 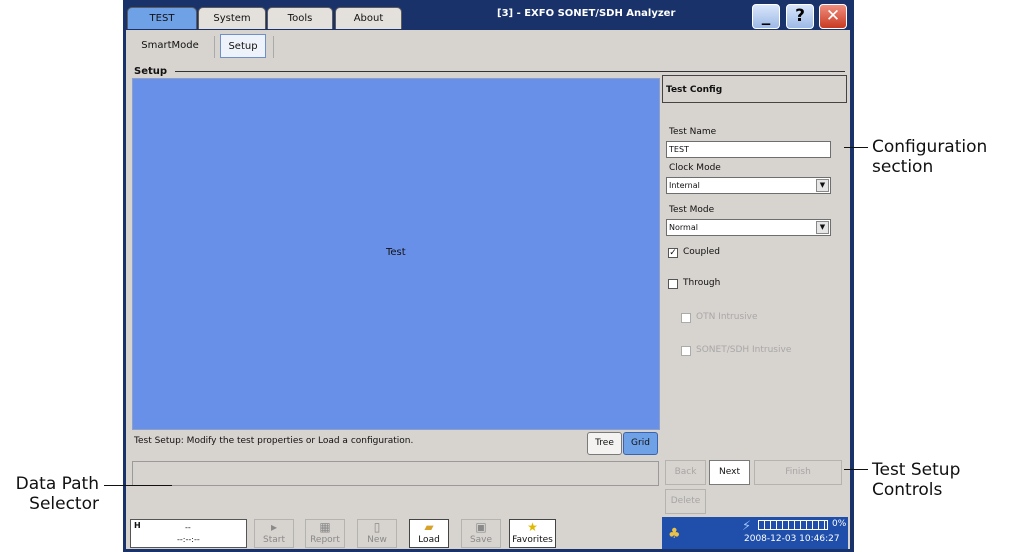 What do you see at coordinates (274, 540) in the screenshot?
I see `start-label: Start` at bounding box center [274, 540].